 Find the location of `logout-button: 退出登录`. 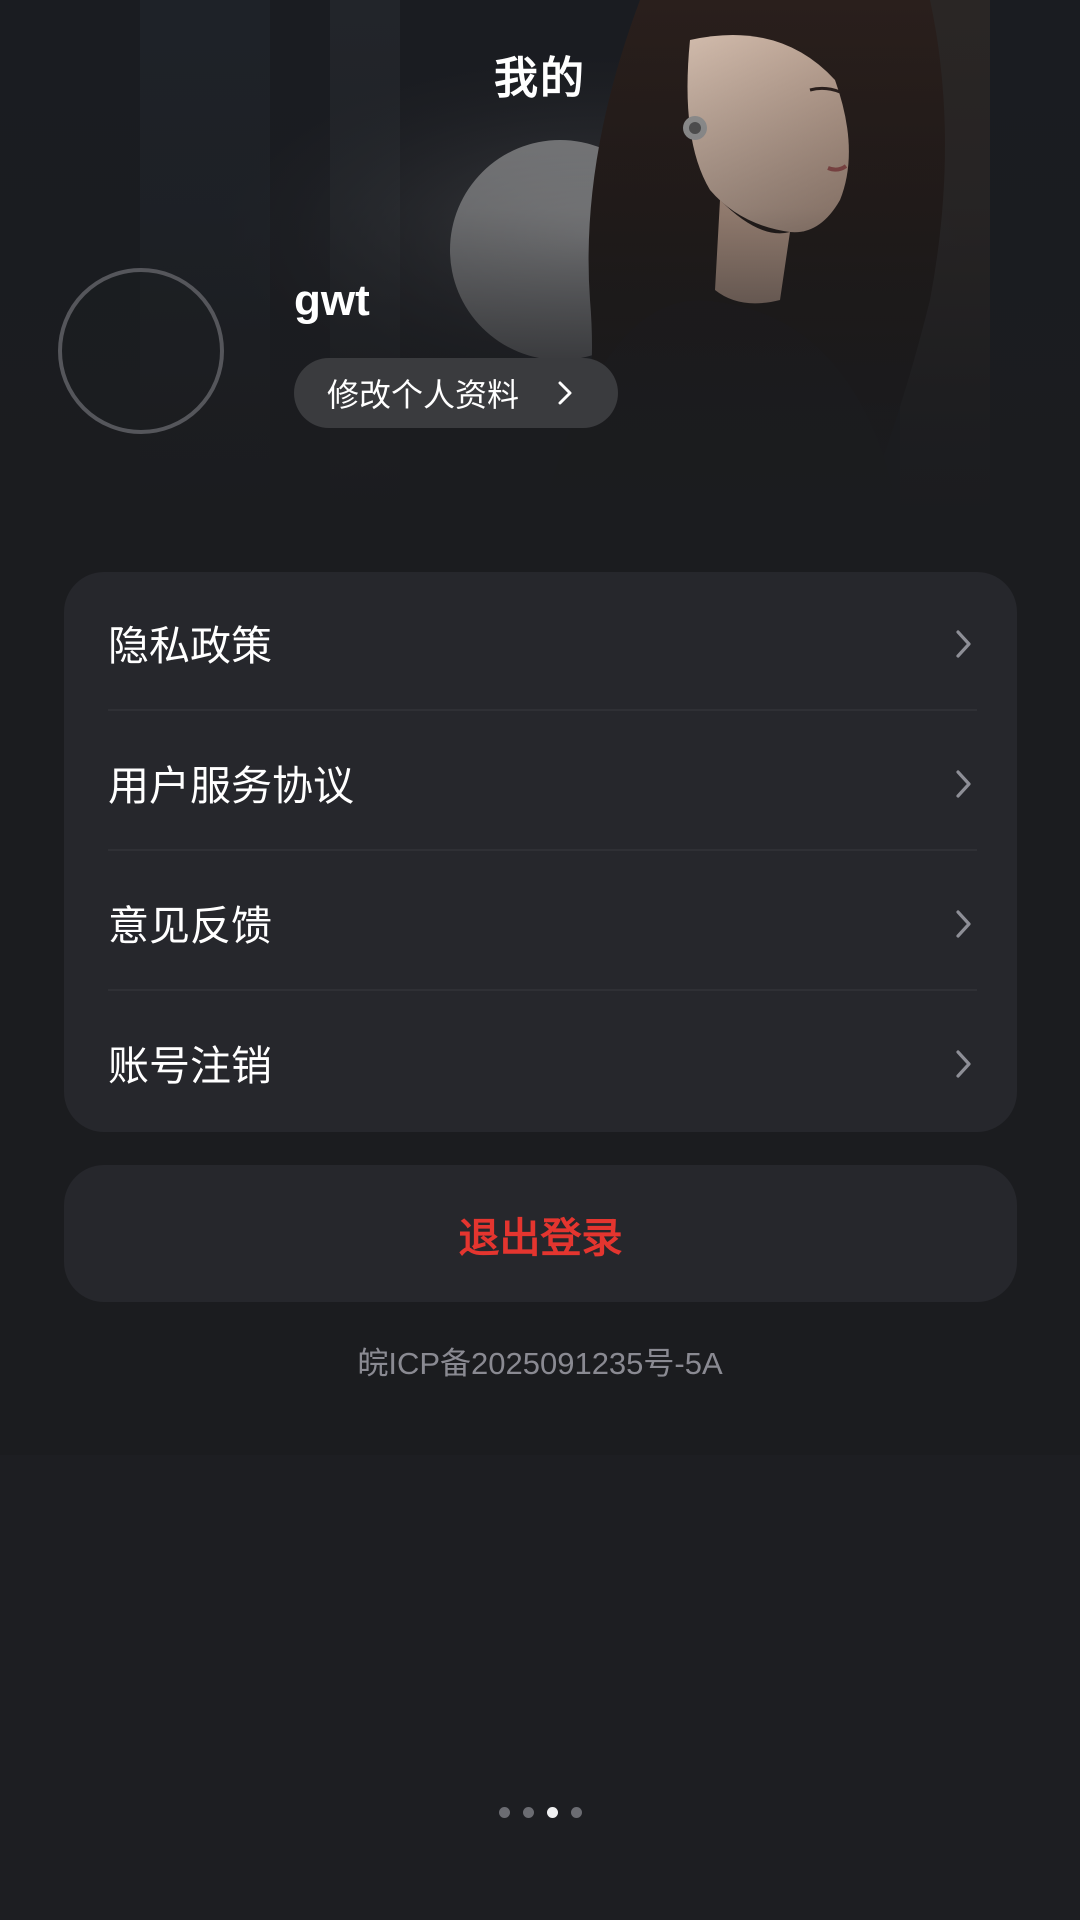

logout-button: 退出登录 is located at coordinates (540, 1233).